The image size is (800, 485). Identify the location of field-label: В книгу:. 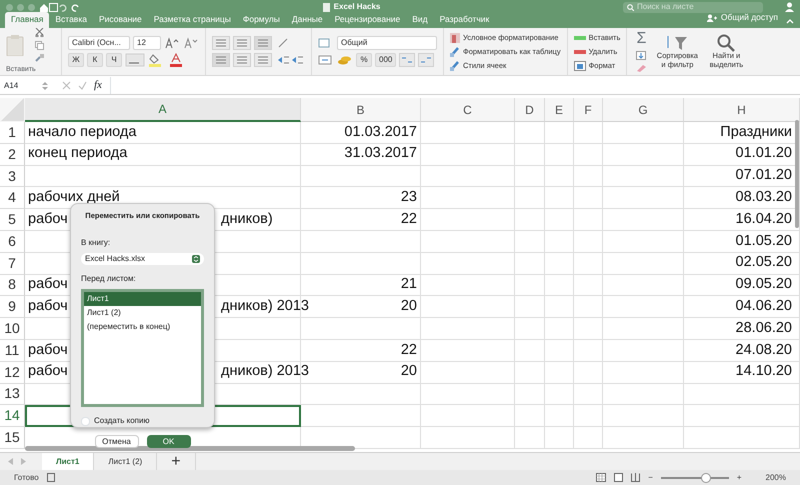
(96, 243).